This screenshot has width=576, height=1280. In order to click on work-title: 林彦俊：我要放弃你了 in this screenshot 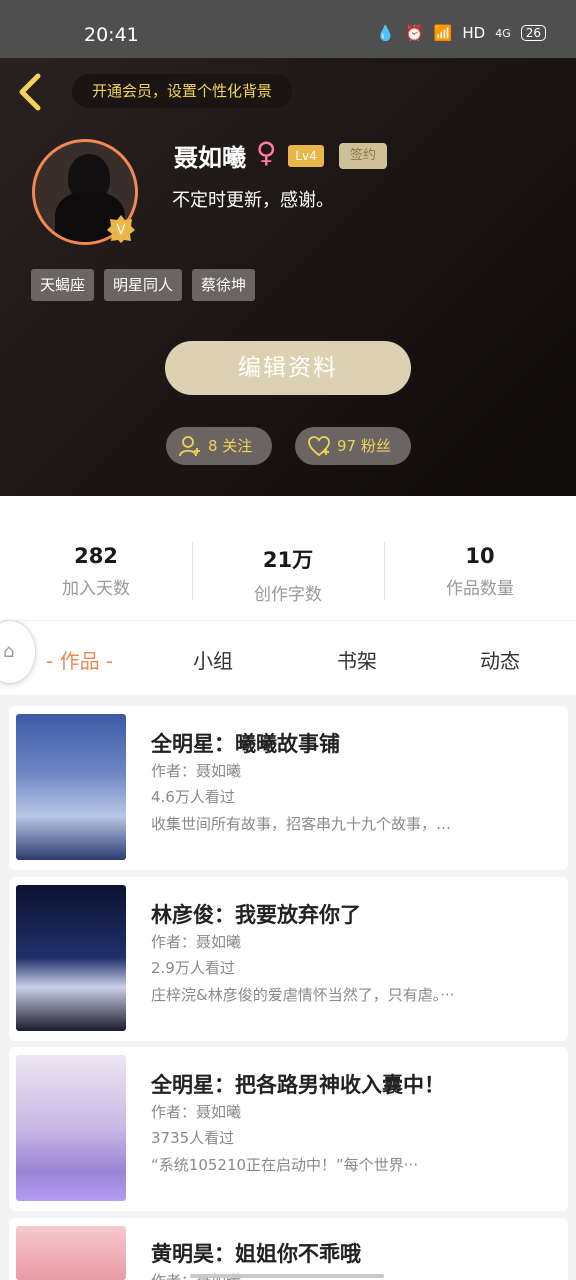, I will do `click(256, 915)`.